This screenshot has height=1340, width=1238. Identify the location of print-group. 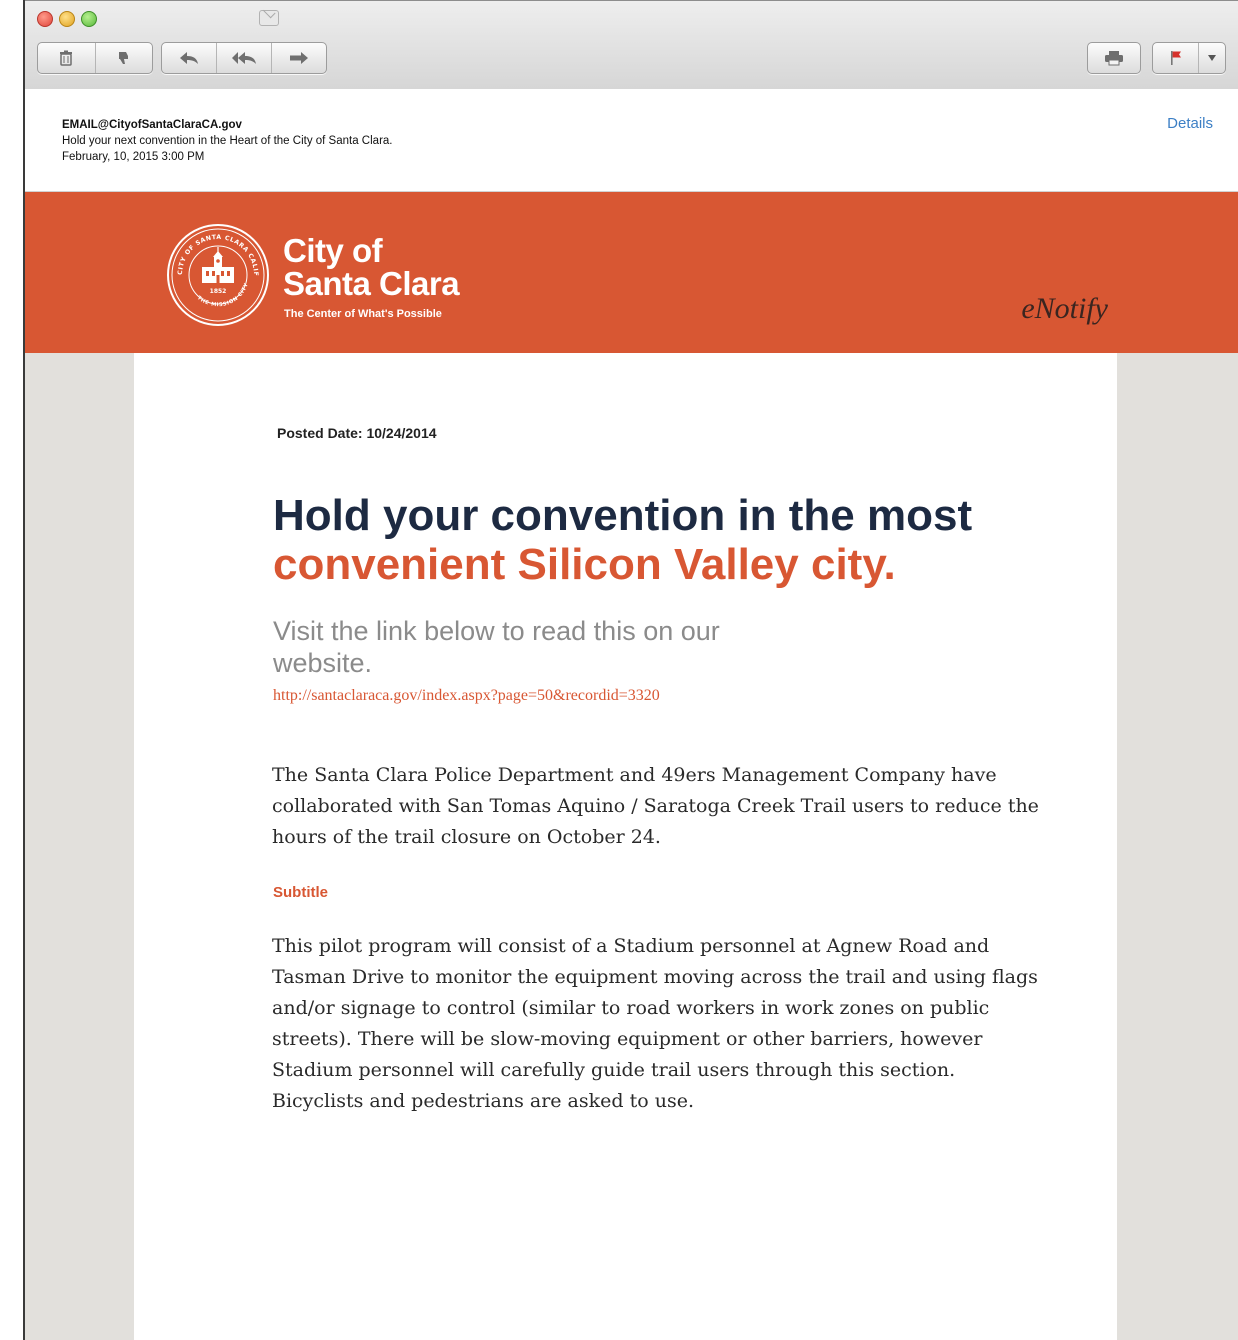
(1114, 58).